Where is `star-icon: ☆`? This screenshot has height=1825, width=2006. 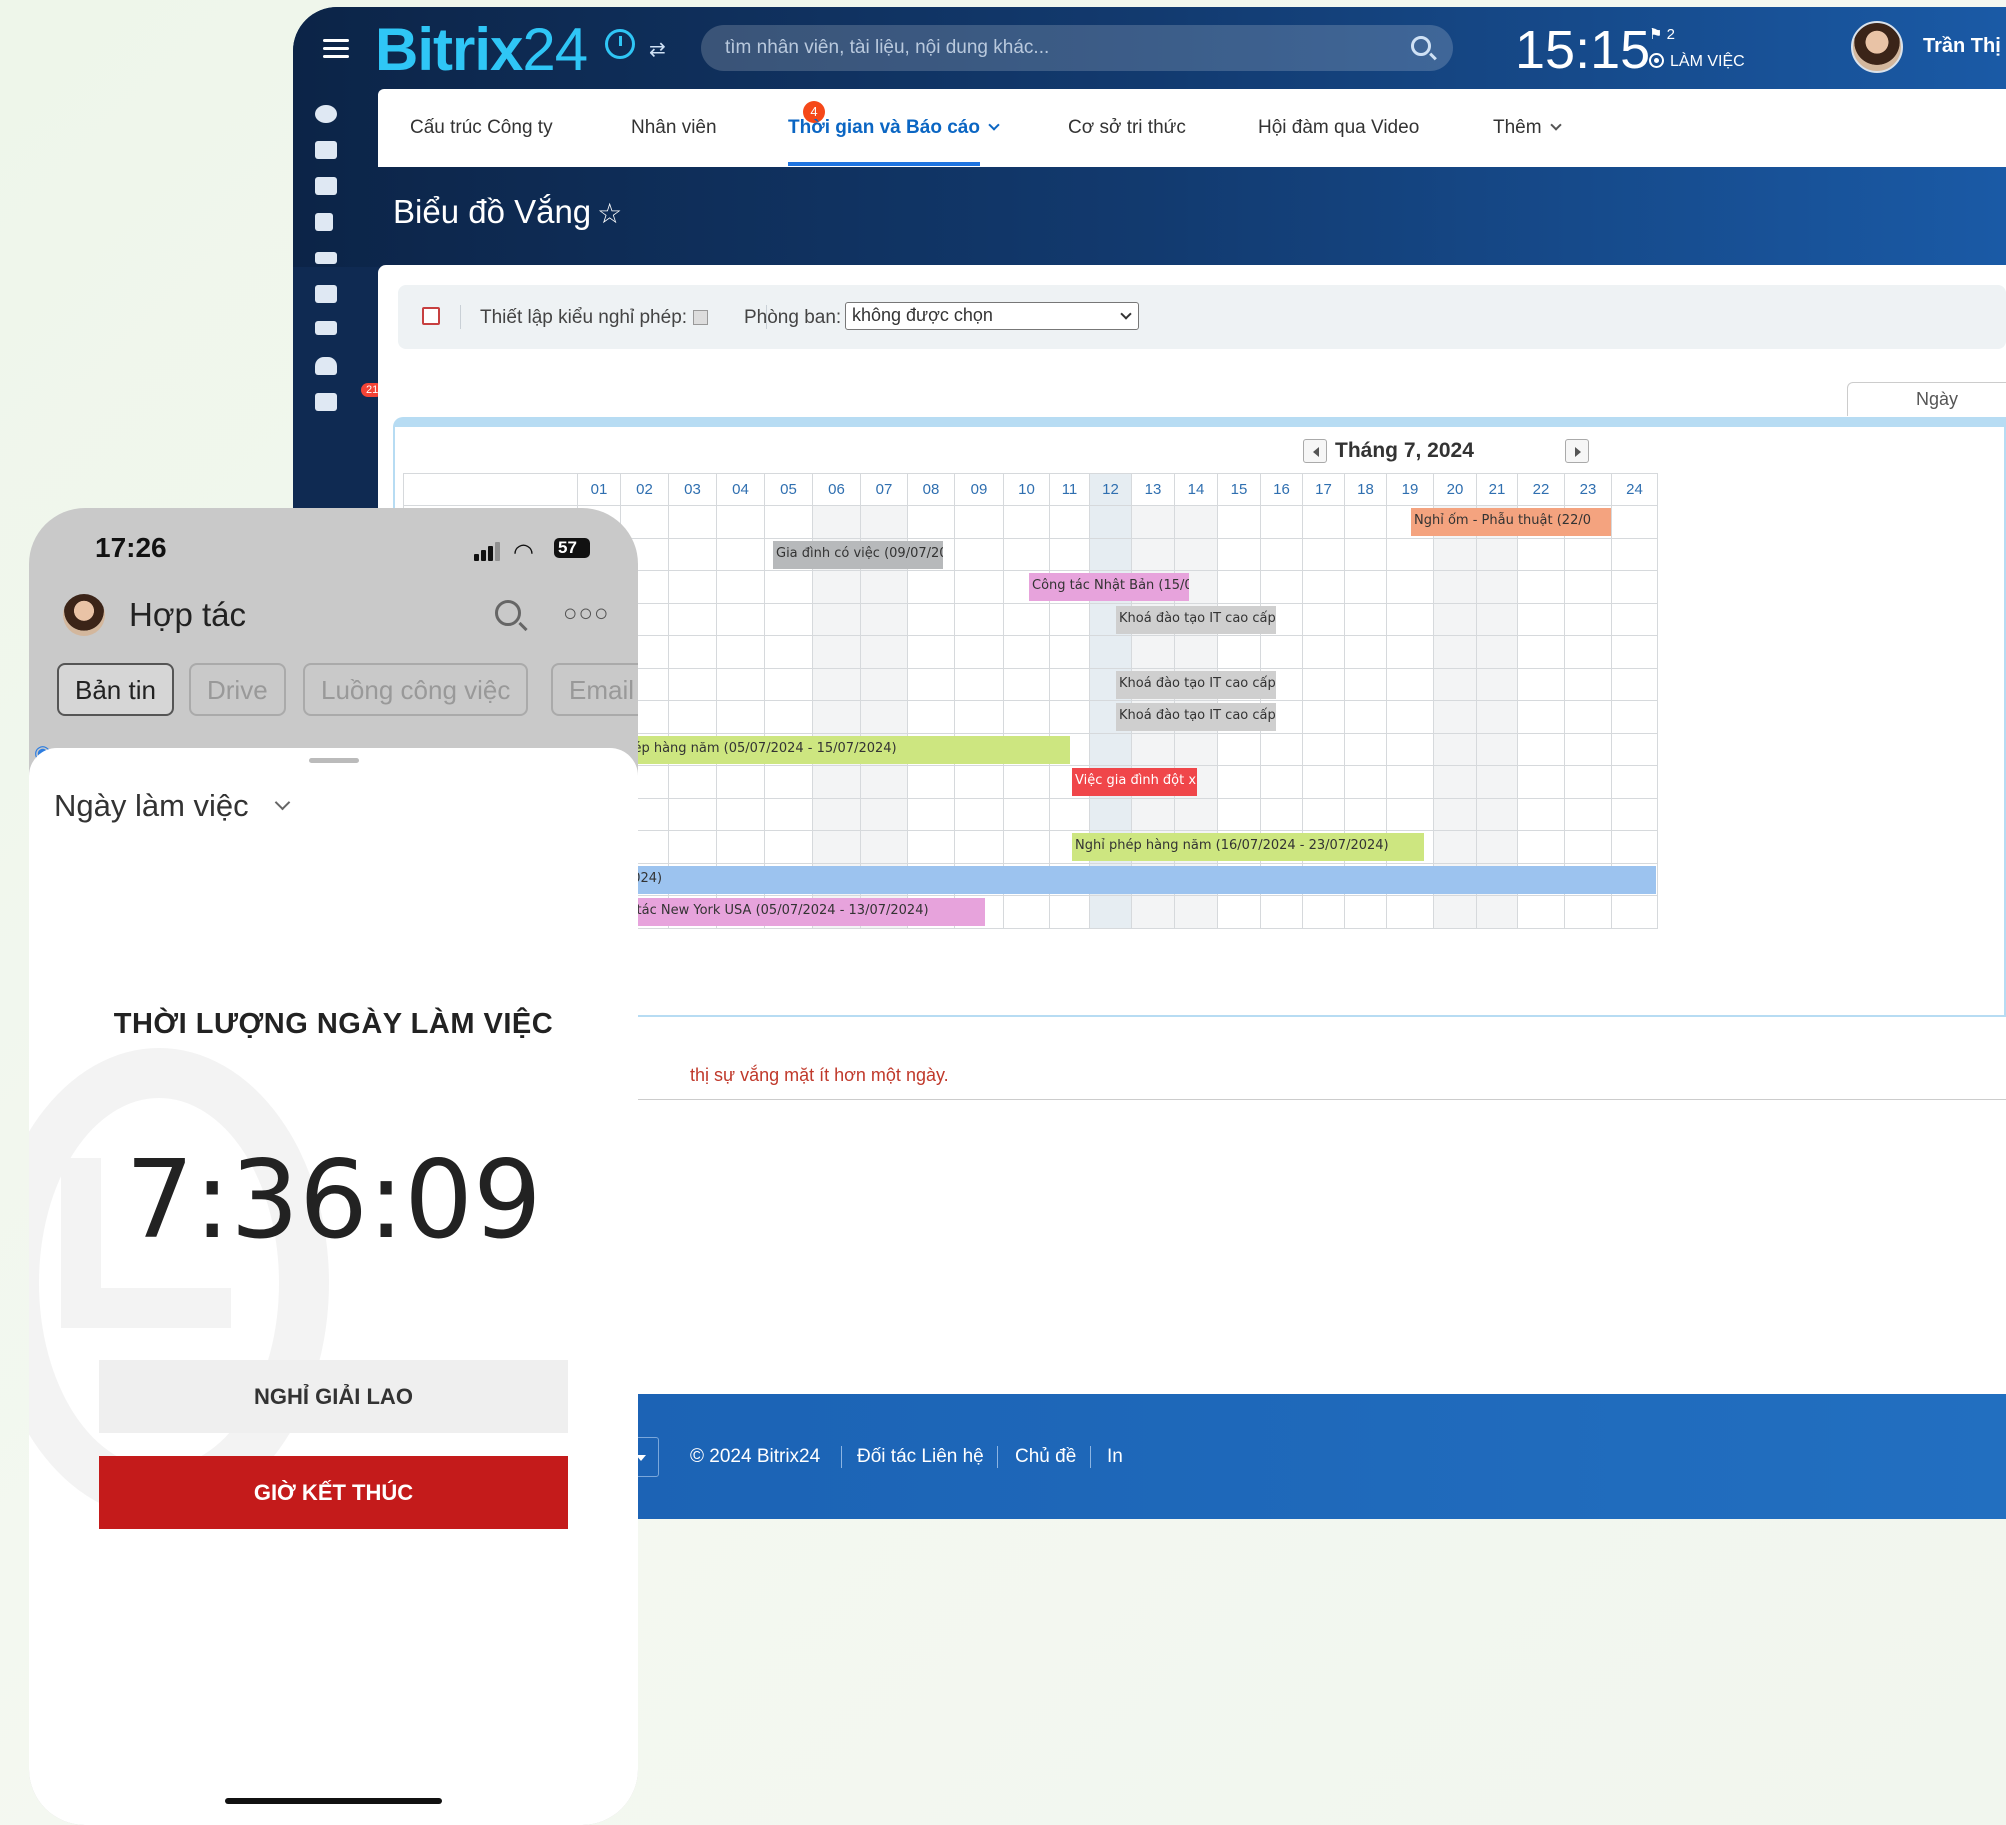 star-icon: ☆ is located at coordinates (609, 213).